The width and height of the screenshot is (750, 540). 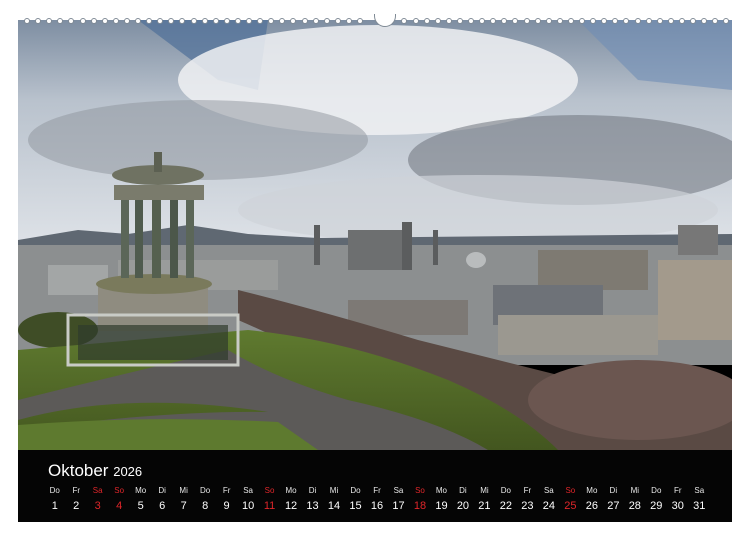 I want to click on calendar-day: Mi 21, so click(x=485, y=500).